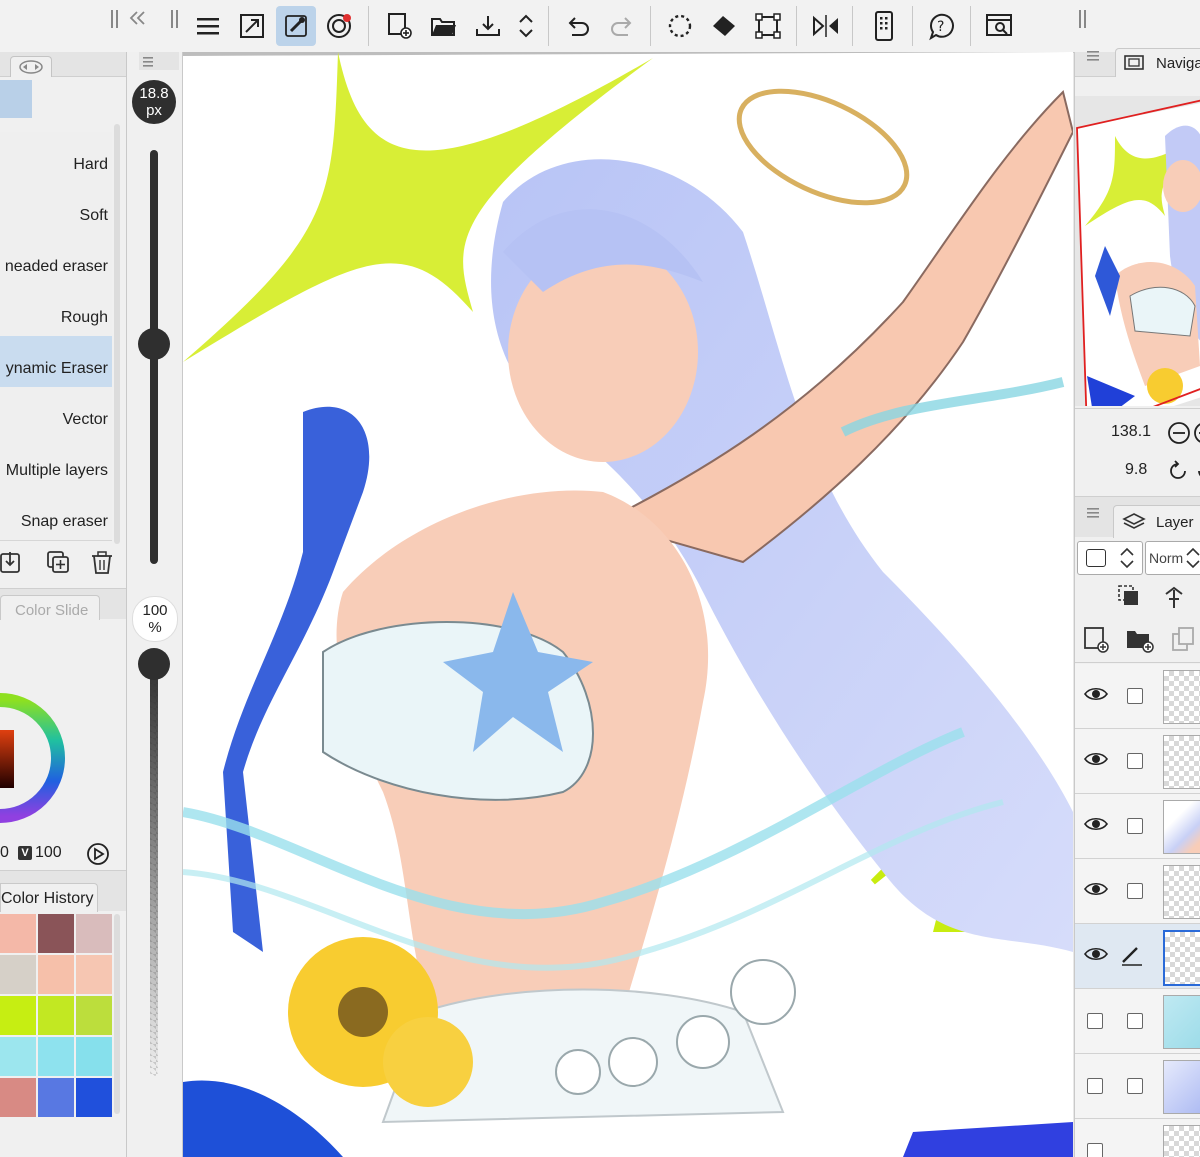 This screenshot has height=1157, width=1200. What do you see at coordinates (400, 26) in the screenshot?
I see `new-canvas-icon` at bounding box center [400, 26].